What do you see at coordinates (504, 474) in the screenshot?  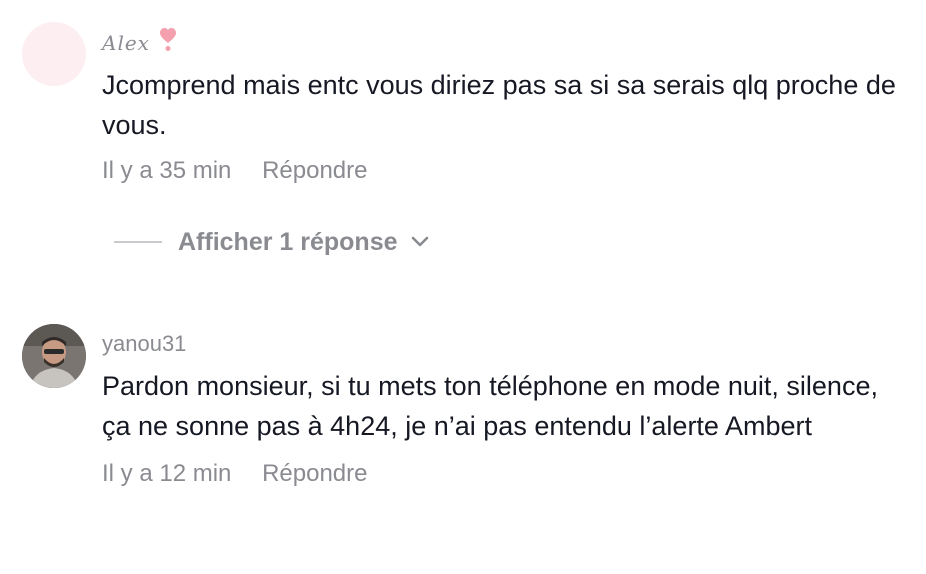 I see `comment-meta: Il y a 12 min Répondre` at bounding box center [504, 474].